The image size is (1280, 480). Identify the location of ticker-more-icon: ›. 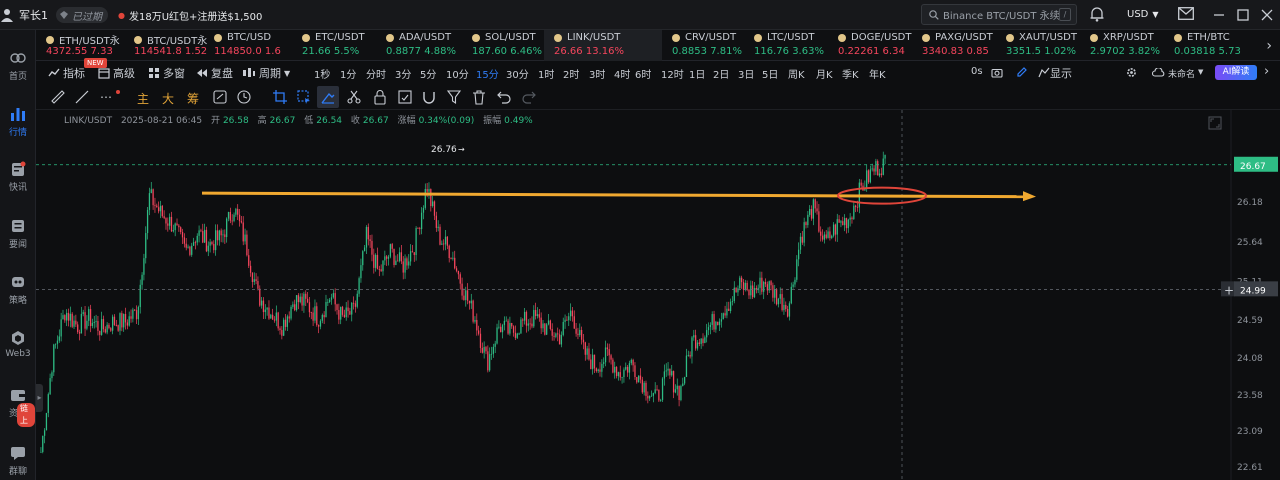
(1269, 46).